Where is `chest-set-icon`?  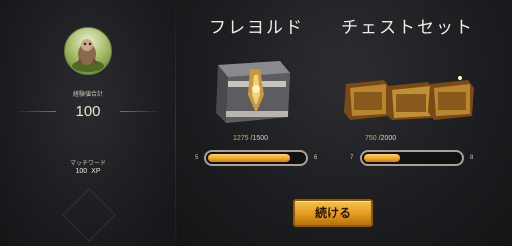 chest-set-icon is located at coordinates (409, 98).